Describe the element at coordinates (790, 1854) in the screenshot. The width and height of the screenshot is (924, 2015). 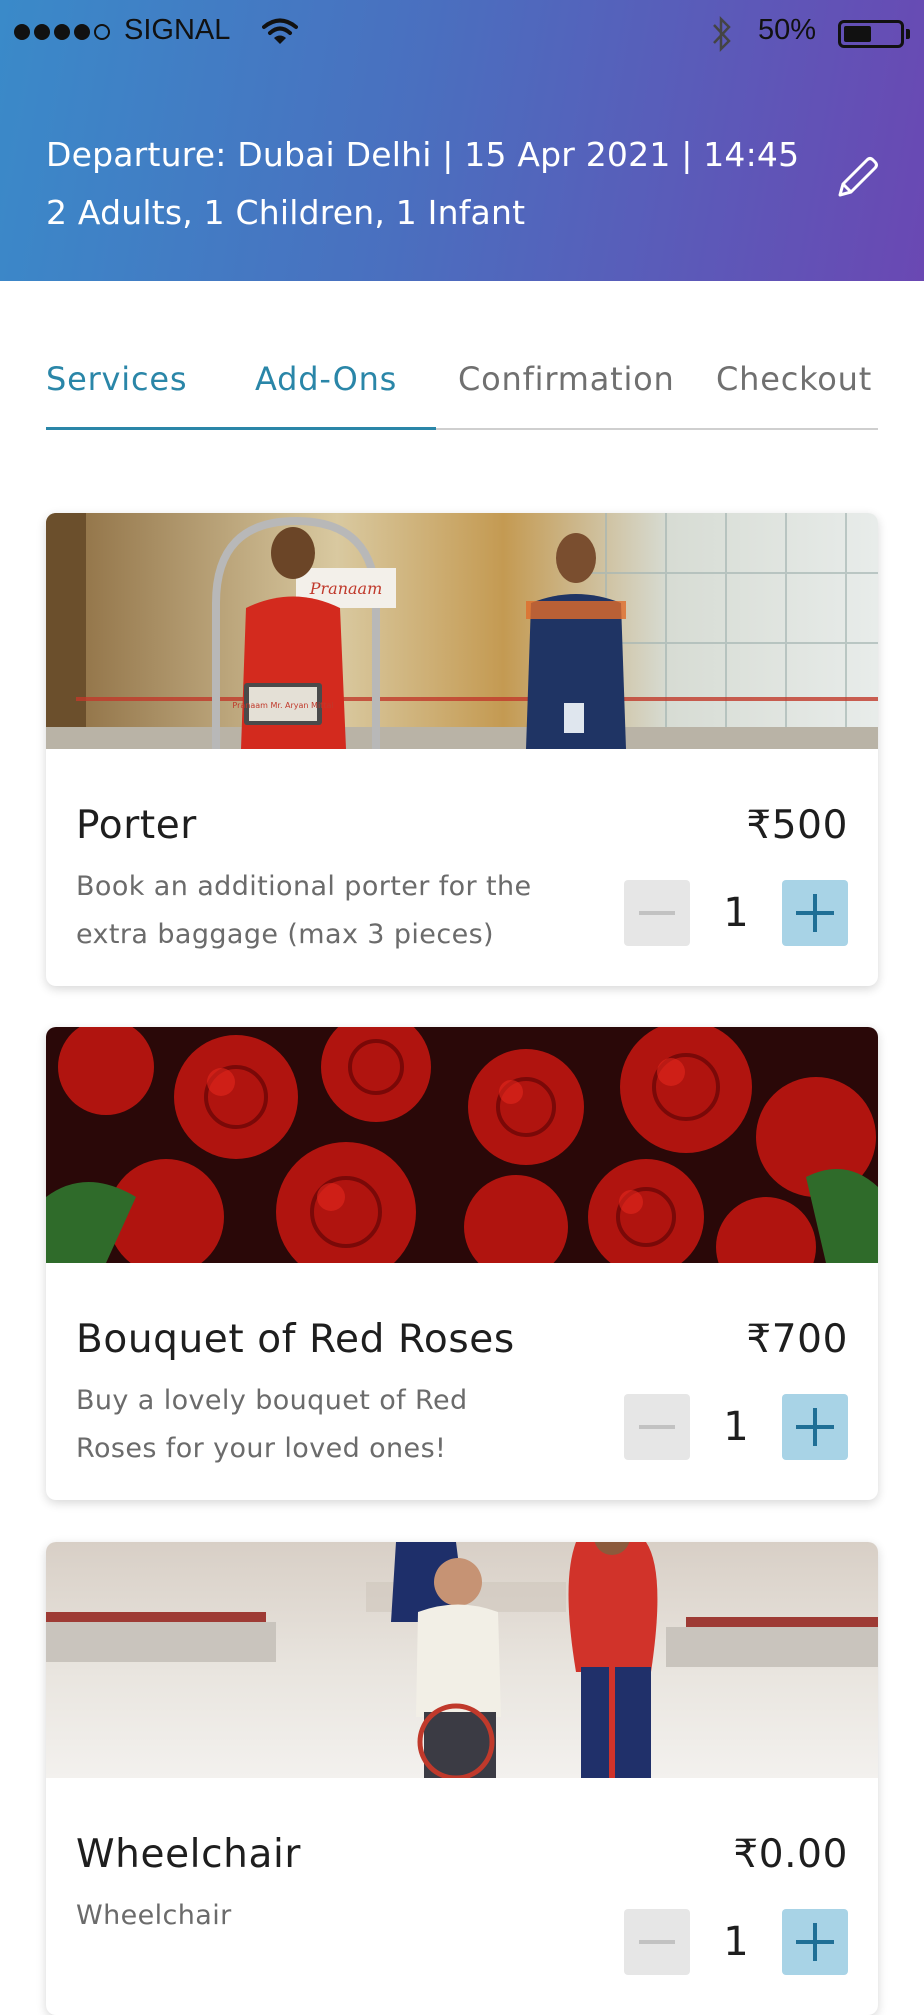
I see `card-price: ₹0.00` at that location.